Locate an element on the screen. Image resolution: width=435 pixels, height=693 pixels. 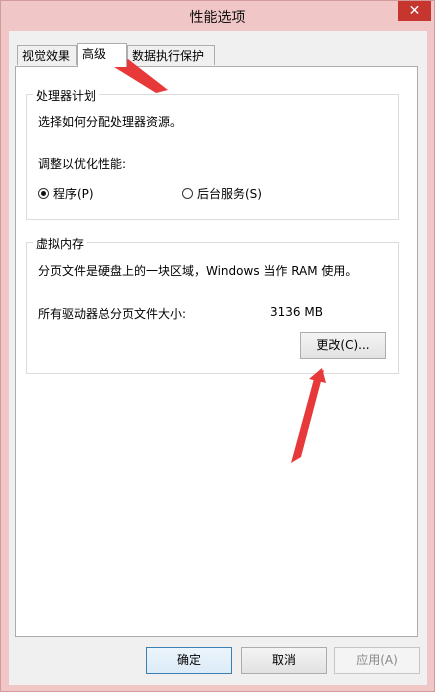
radio-programs-indicator is located at coordinates (43, 193).